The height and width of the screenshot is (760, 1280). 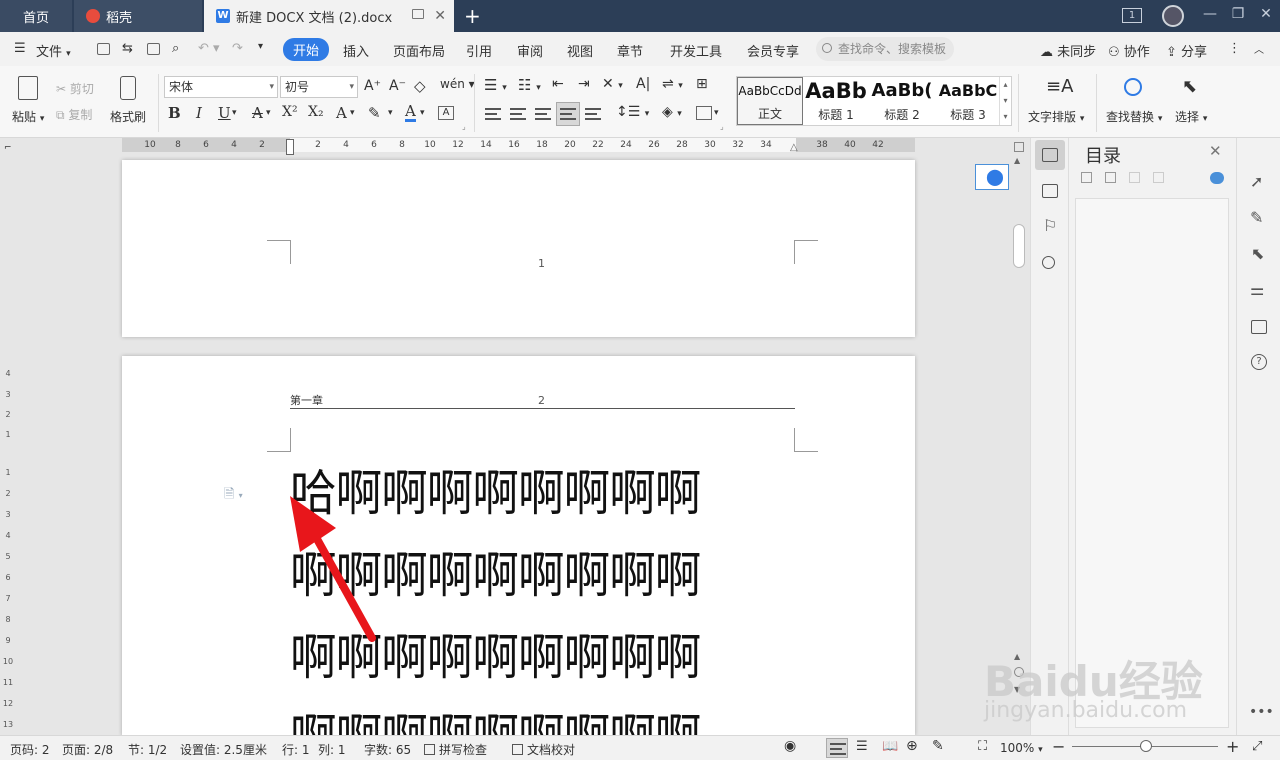 What do you see at coordinates (1232, 746) in the screenshot?
I see `zoom-in-icon: +` at bounding box center [1232, 746].